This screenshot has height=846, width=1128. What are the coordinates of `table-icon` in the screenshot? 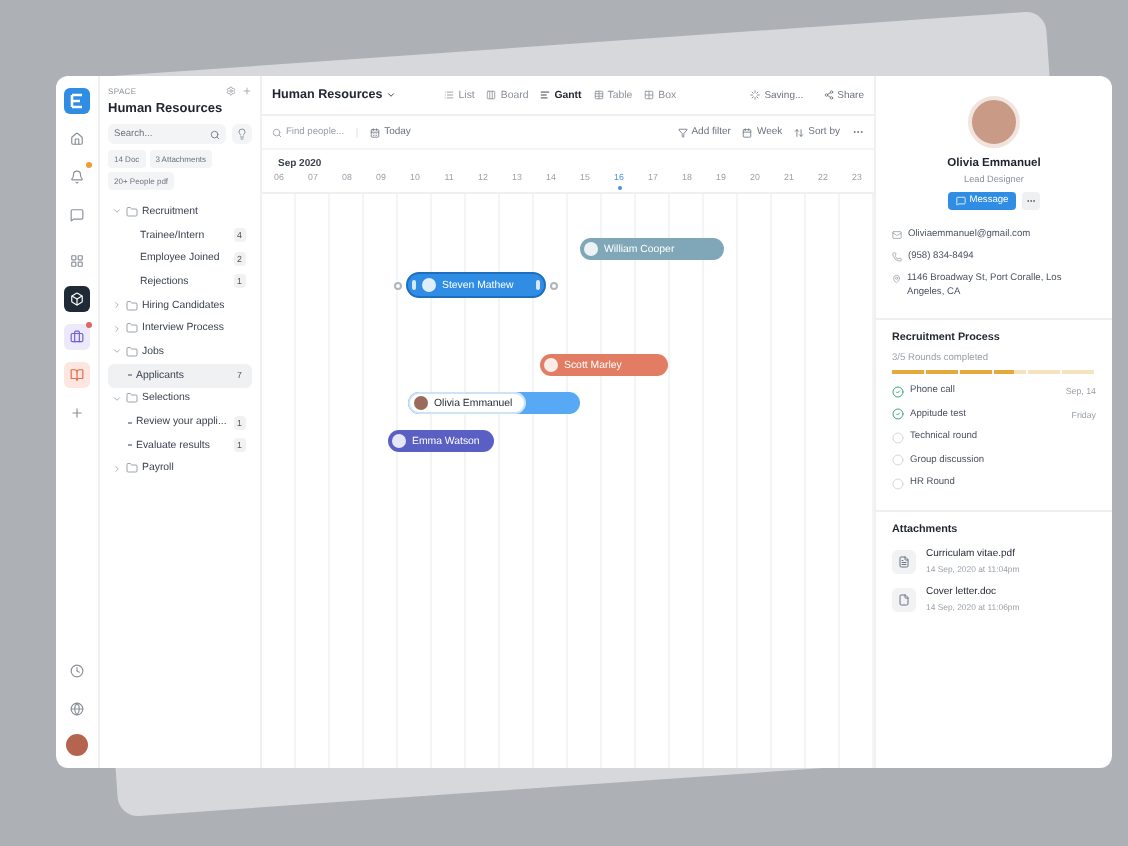 It's located at (598, 95).